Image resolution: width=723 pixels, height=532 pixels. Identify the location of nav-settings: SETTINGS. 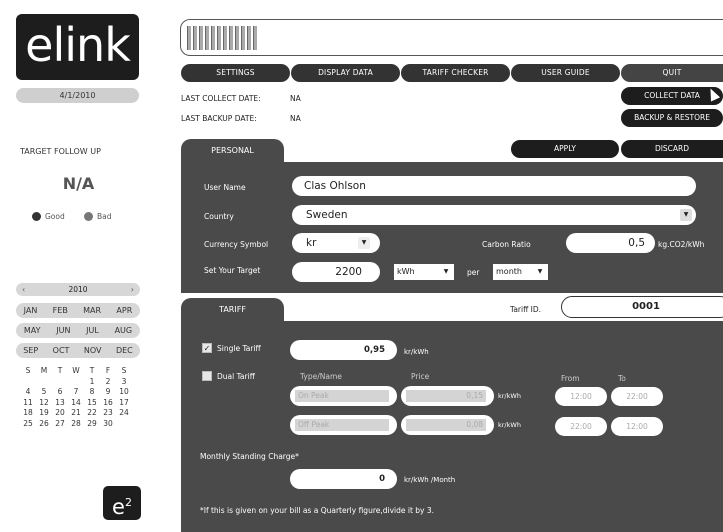
(235, 73).